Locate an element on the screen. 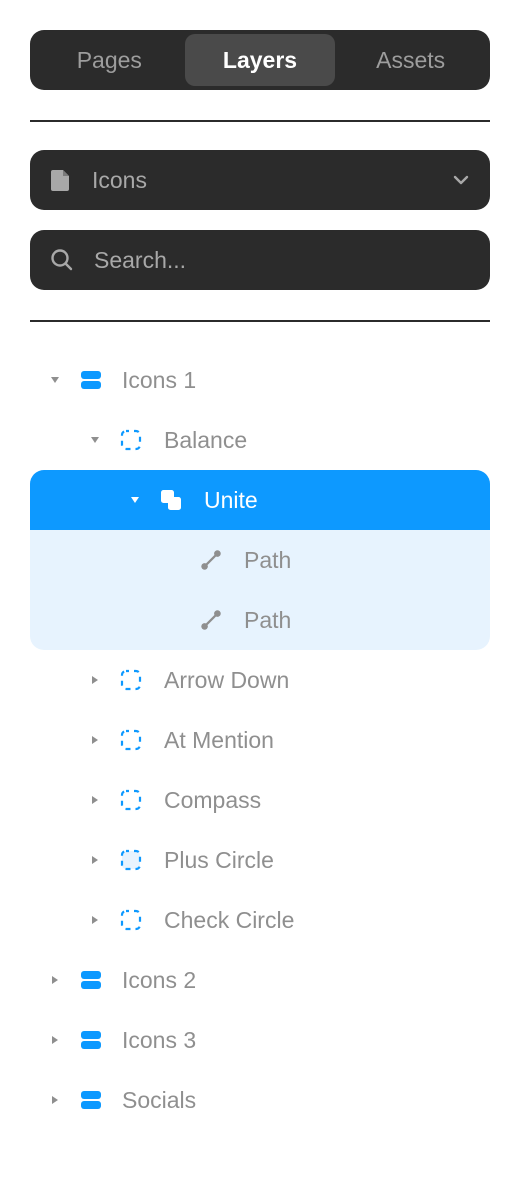  layer-search is located at coordinates (260, 260).